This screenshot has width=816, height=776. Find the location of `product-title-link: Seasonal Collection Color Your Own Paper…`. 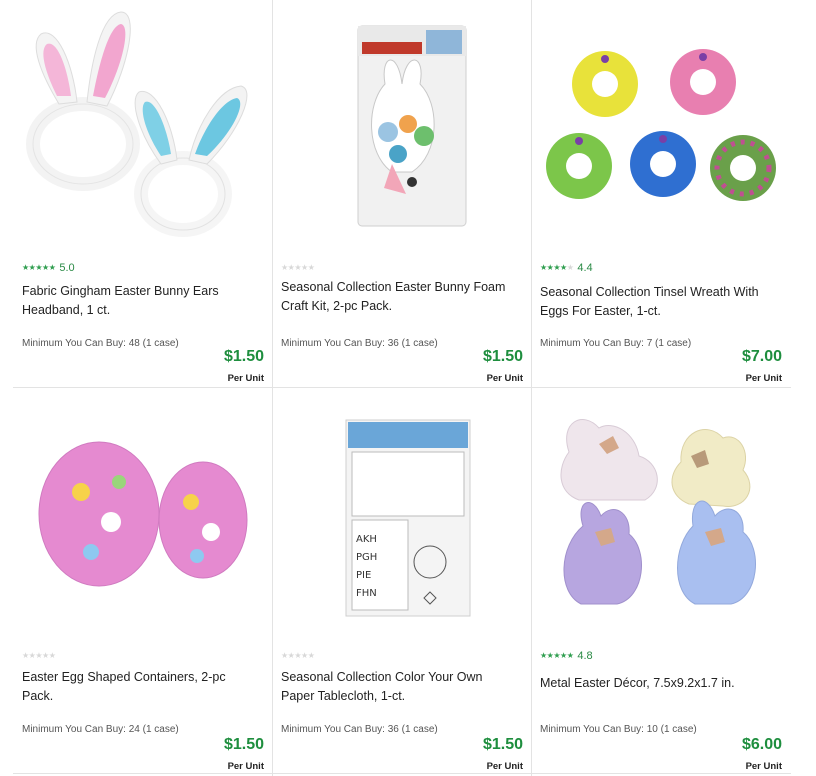

product-title-link: Seasonal Collection Color Your Own Paper… is located at coordinates (397, 687).